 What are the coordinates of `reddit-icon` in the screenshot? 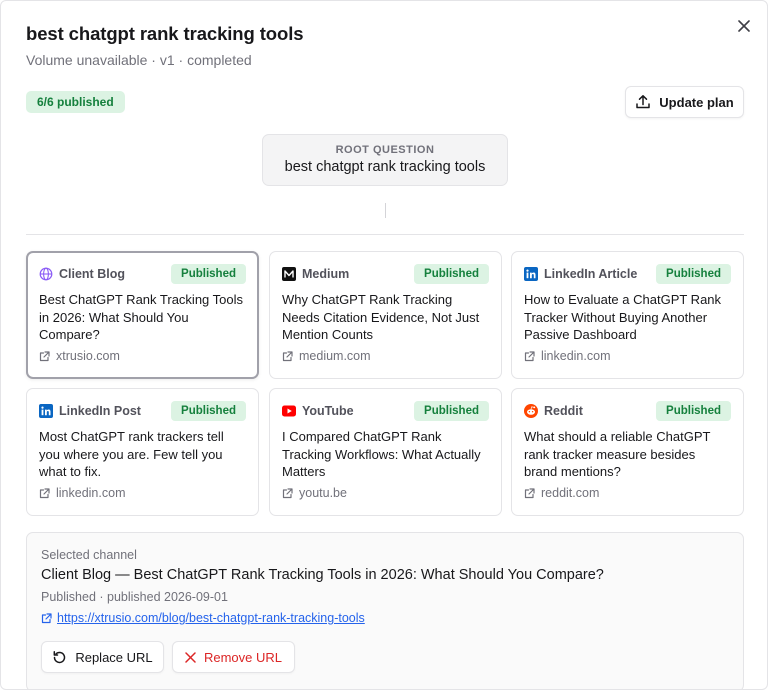 It's located at (531, 411).